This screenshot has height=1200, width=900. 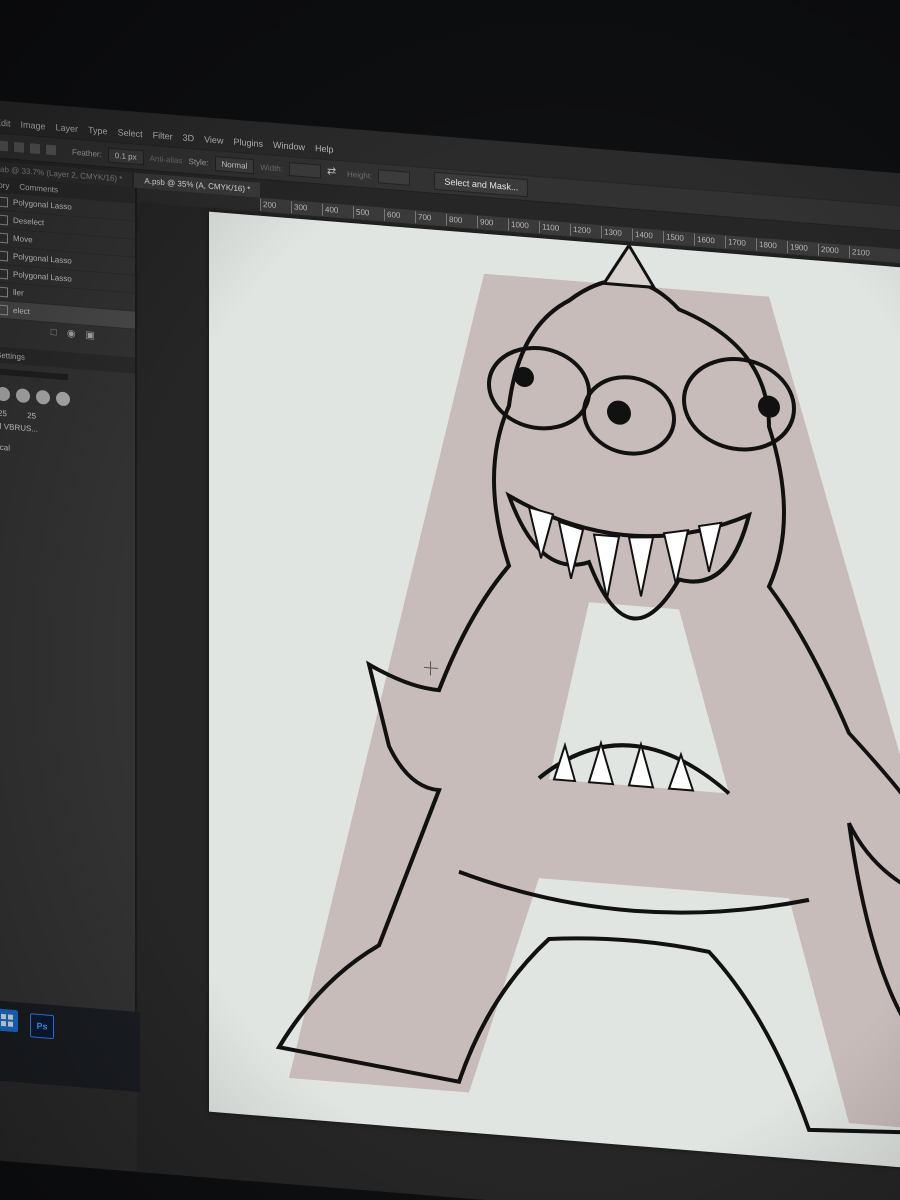 I want to click on ruler-tick: 500, so click(x=368, y=213).